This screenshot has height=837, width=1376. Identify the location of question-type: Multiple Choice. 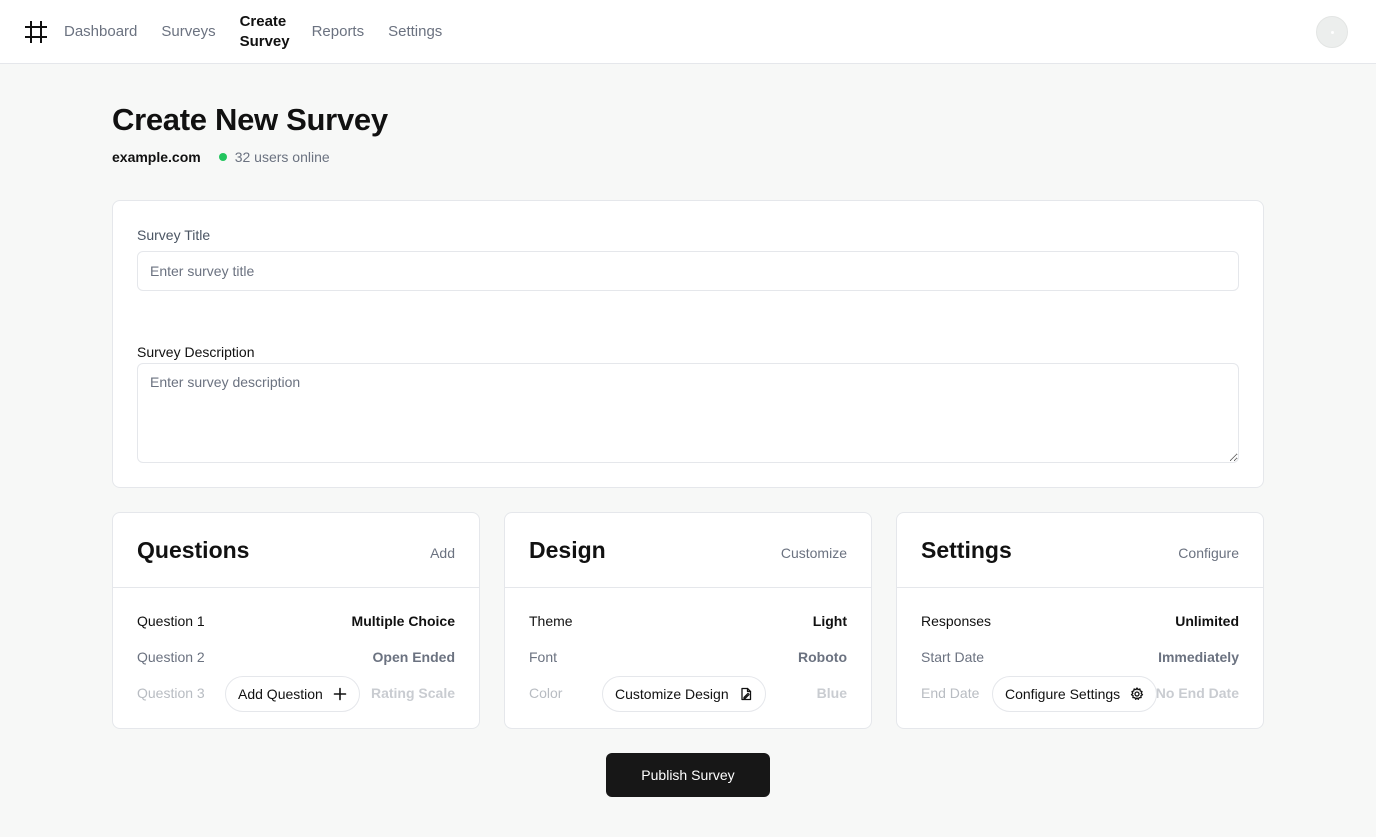
(403, 621).